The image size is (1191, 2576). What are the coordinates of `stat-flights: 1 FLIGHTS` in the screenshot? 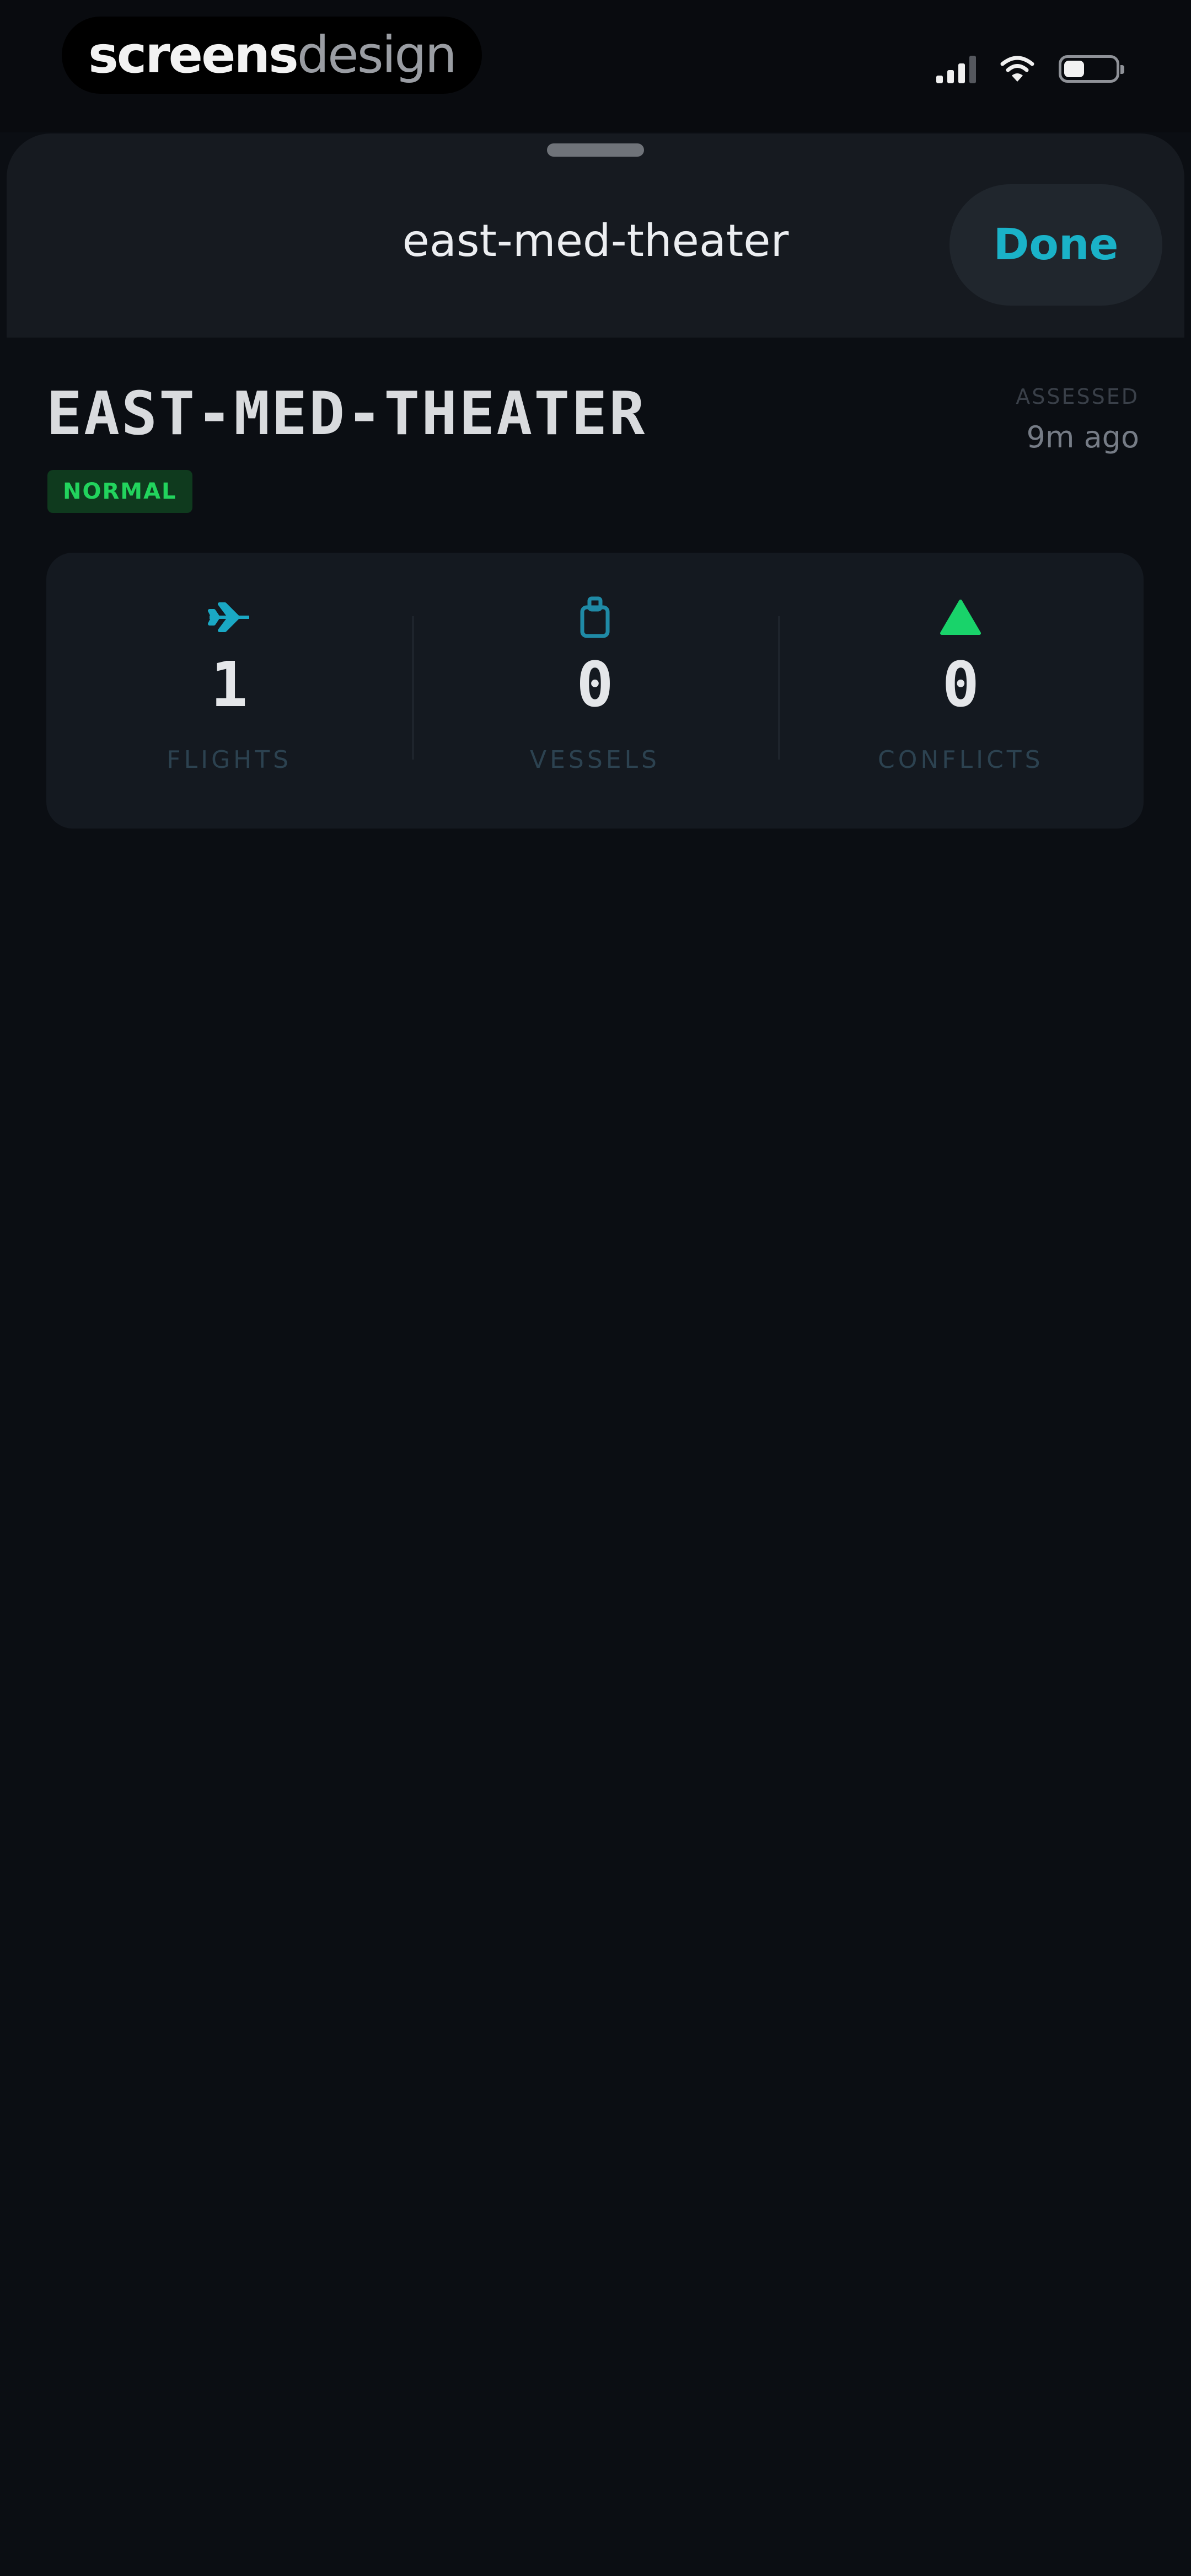 It's located at (229, 691).